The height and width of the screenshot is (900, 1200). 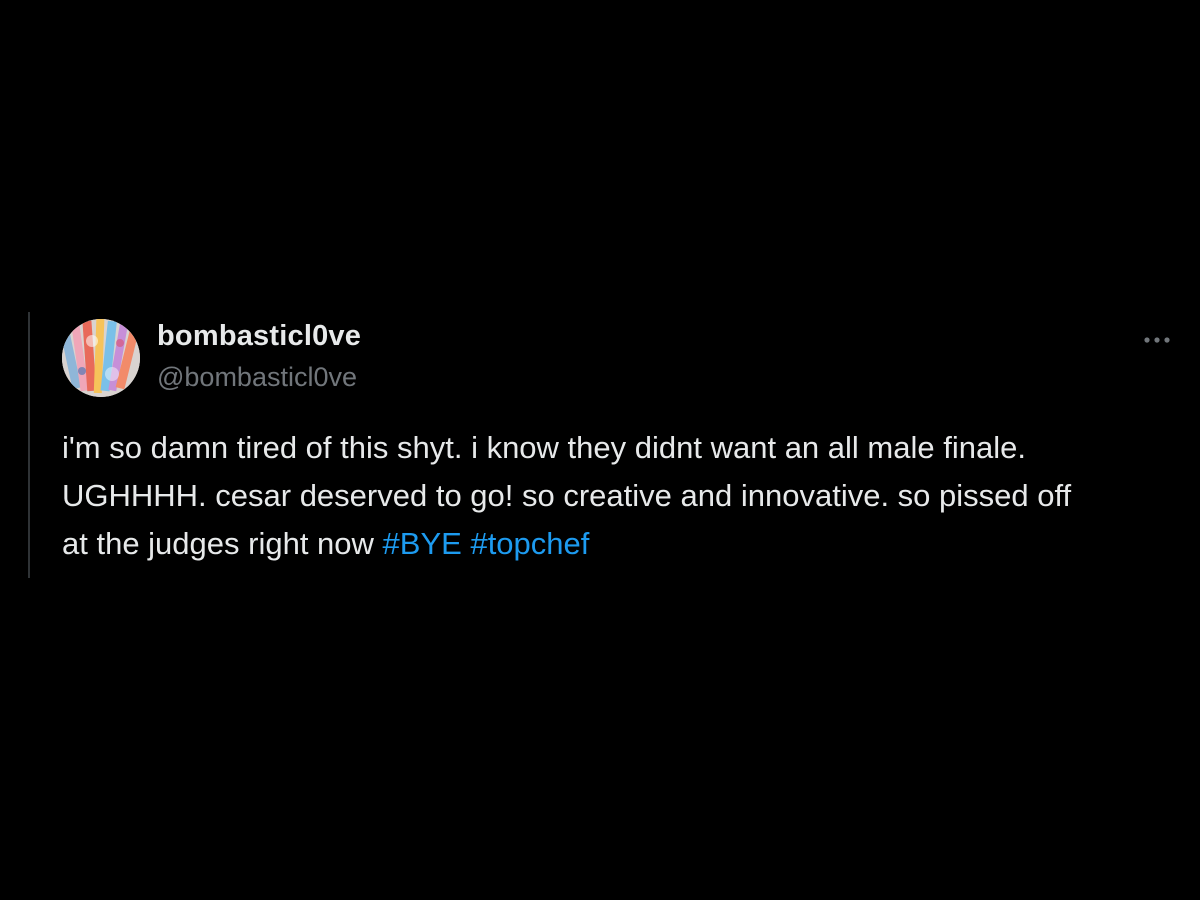 I want to click on quote-bar, so click(x=29, y=445).